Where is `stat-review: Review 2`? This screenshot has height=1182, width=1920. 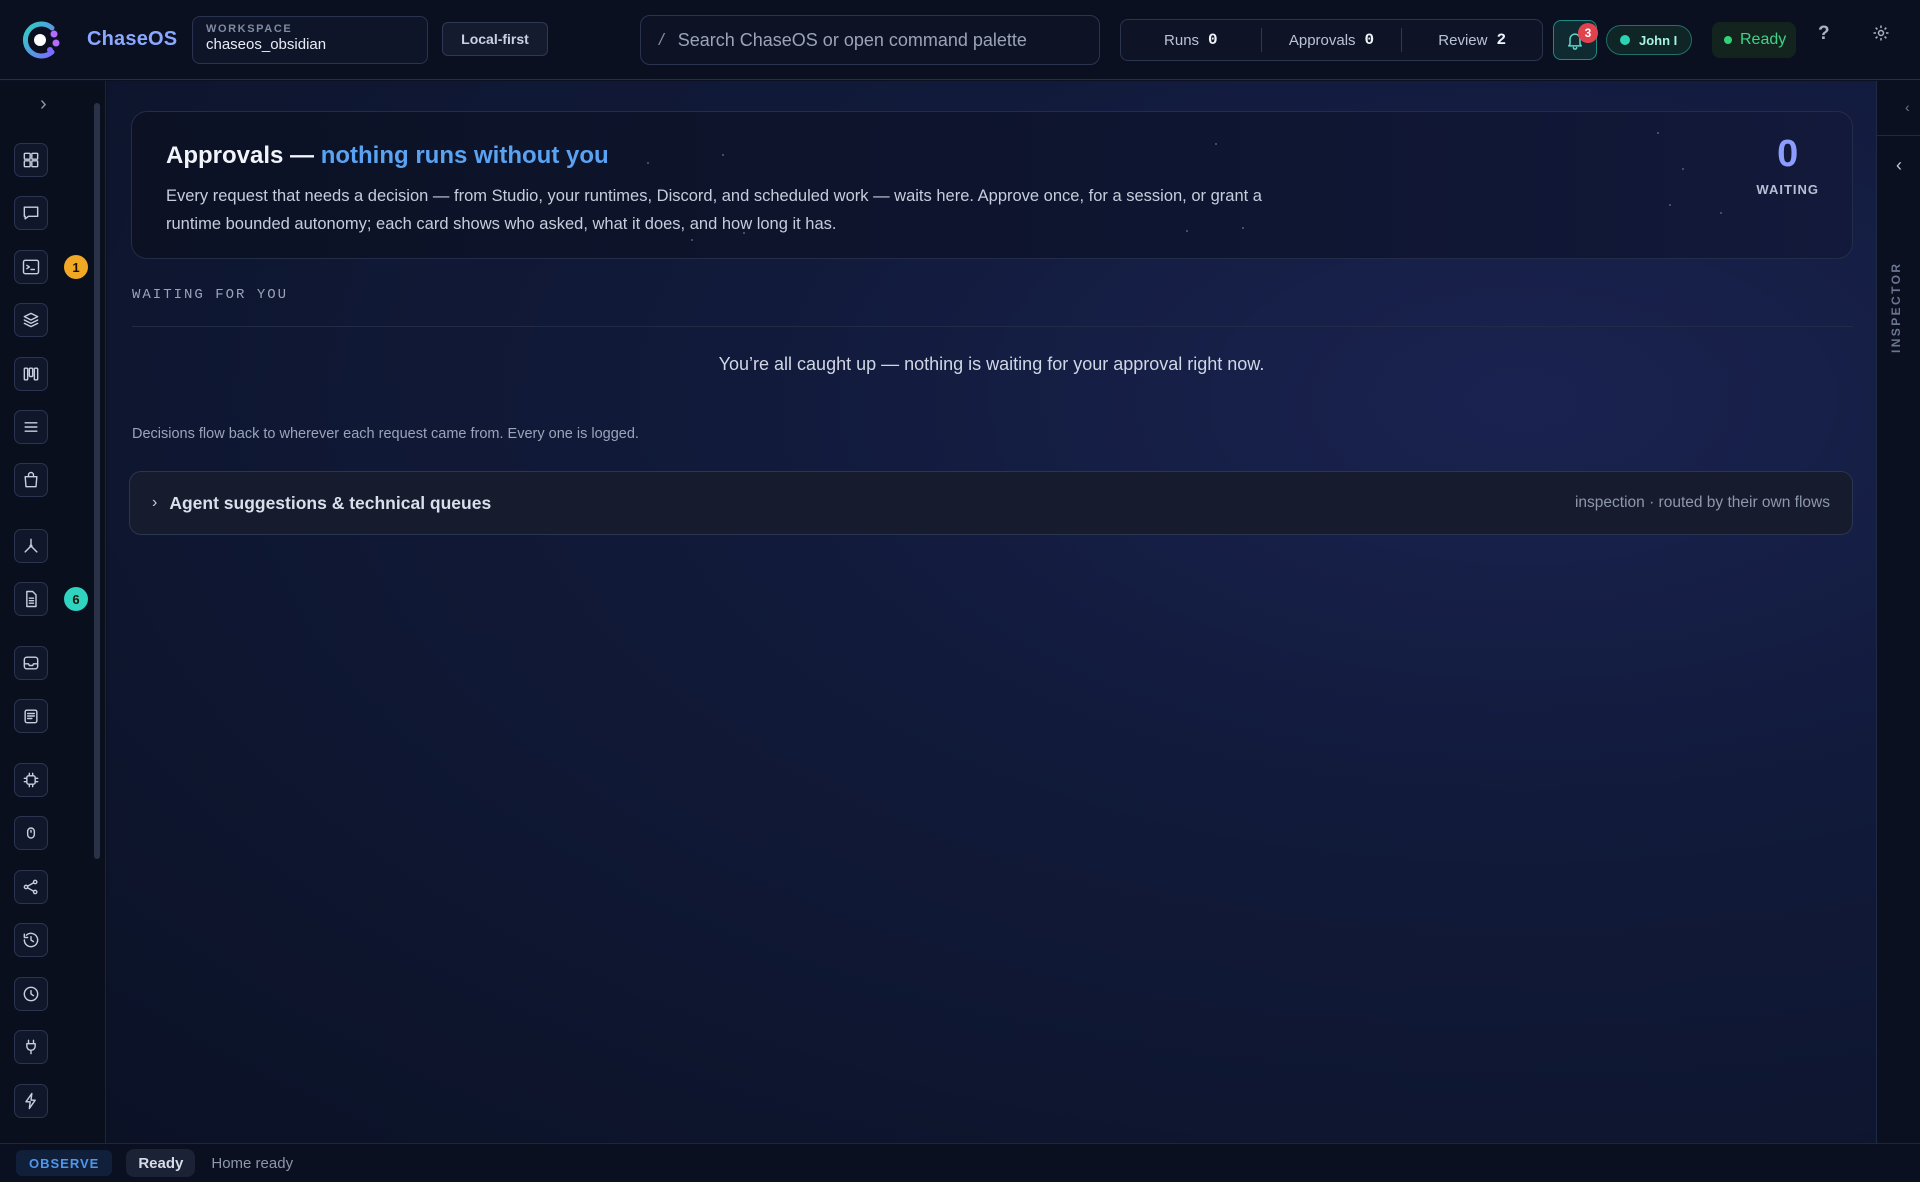 stat-review: Review 2 is located at coordinates (1471, 40).